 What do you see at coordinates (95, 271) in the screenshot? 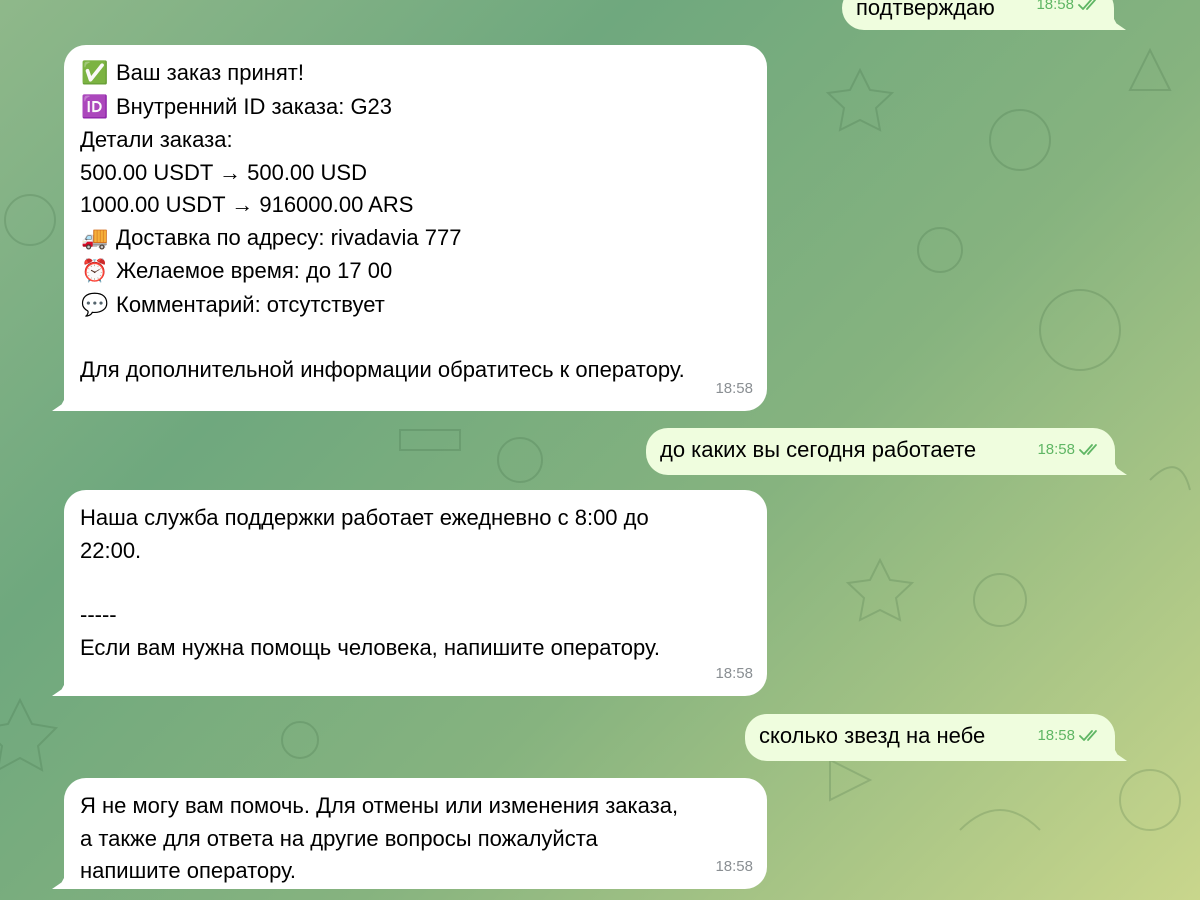
I see `alarm-clock-icon: ⏰` at bounding box center [95, 271].